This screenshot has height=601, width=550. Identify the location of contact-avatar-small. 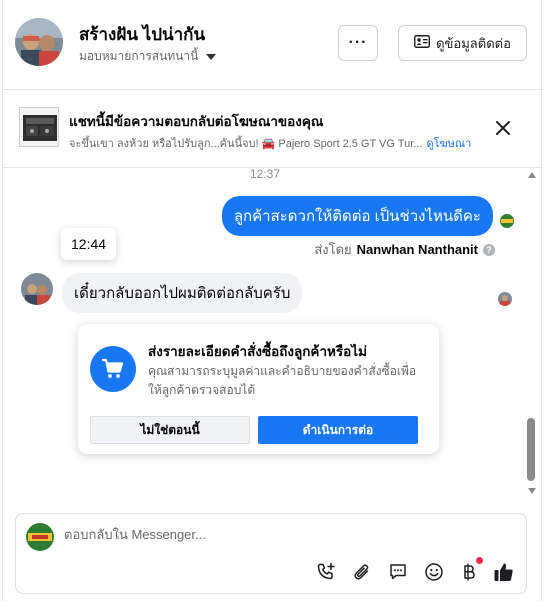
(37, 289).